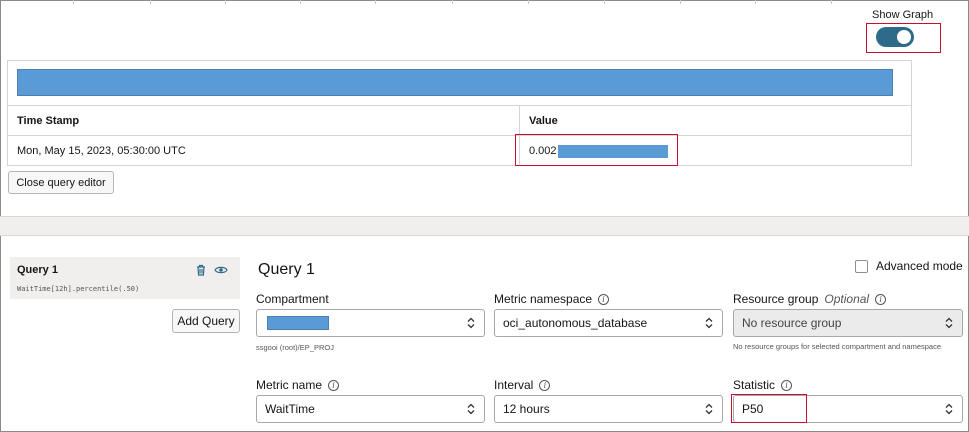 This screenshot has width=969, height=432. What do you see at coordinates (769, 408) in the screenshot?
I see `statistic-highlight` at bounding box center [769, 408].